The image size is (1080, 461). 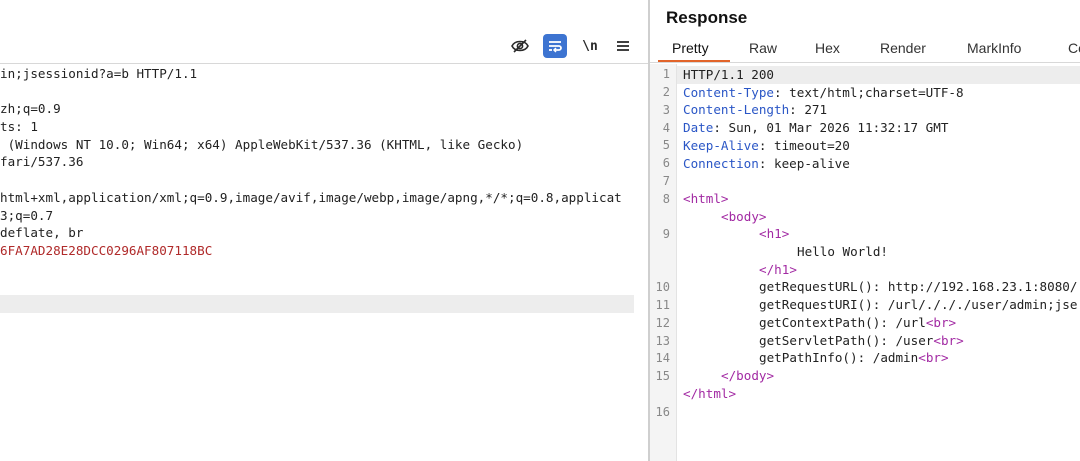 I want to click on response-title: Response, so click(x=707, y=17).